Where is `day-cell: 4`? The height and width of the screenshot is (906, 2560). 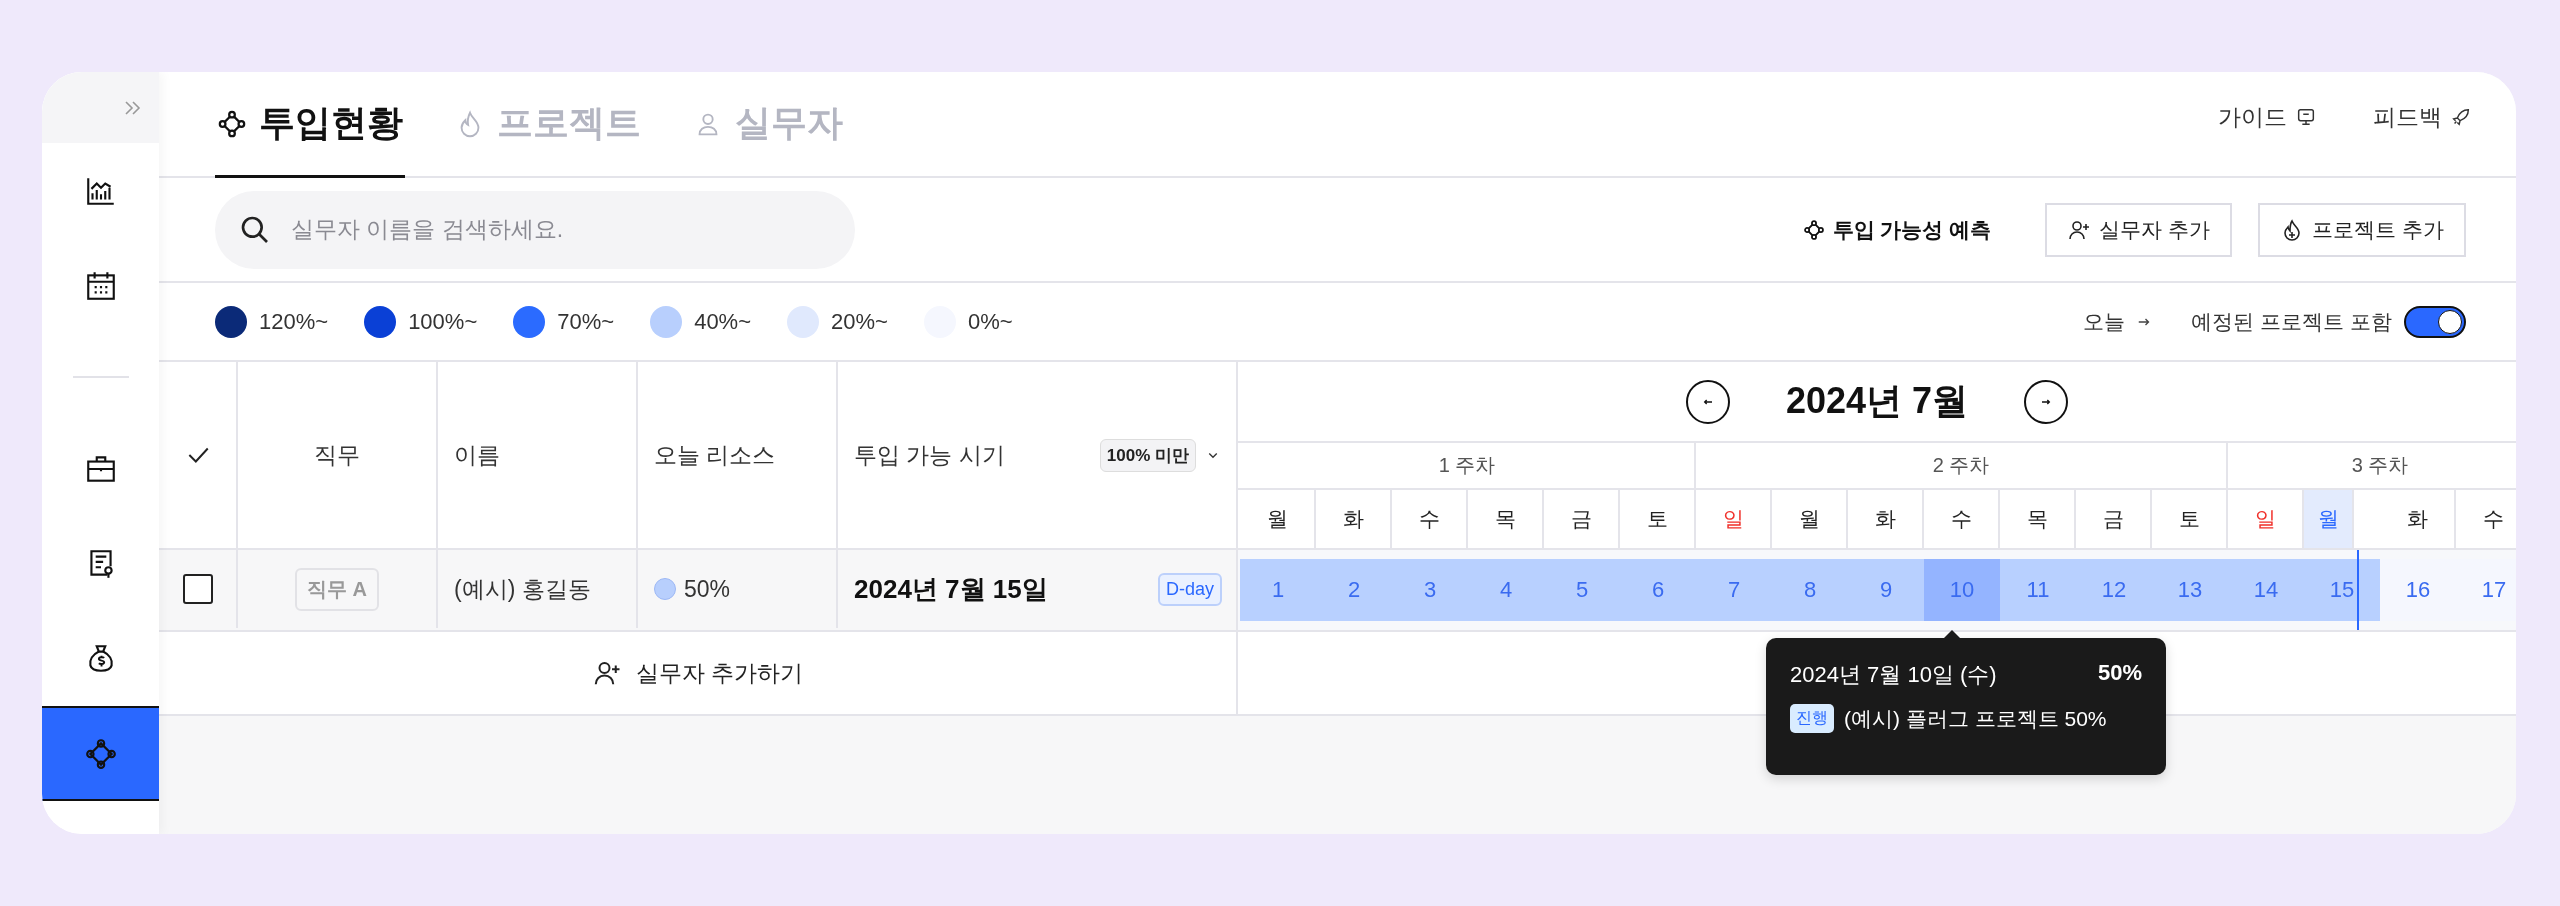
day-cell: 4 is located at coordinates (1506, 590).